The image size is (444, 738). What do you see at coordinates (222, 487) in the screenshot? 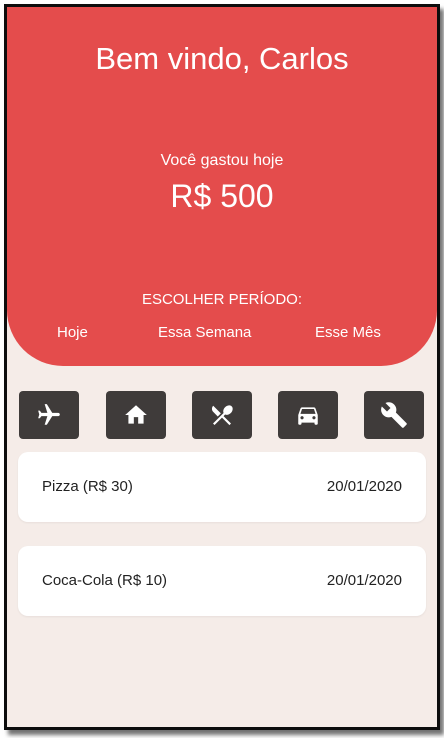
I see `expense-card: Pizza (R$ 30) 20/01/2020` at bounding box center [222, 487].